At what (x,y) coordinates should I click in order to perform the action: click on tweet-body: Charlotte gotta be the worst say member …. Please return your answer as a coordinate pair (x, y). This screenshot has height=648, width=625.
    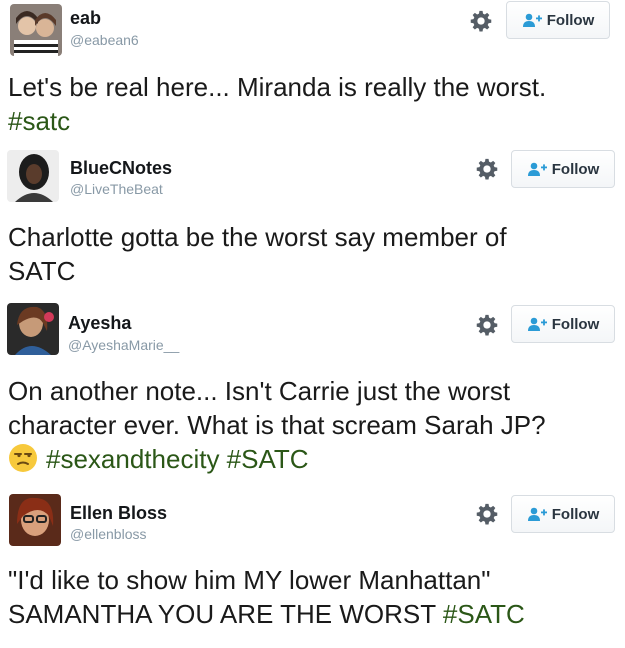
    Looking at the image, I should click on (257, 254).